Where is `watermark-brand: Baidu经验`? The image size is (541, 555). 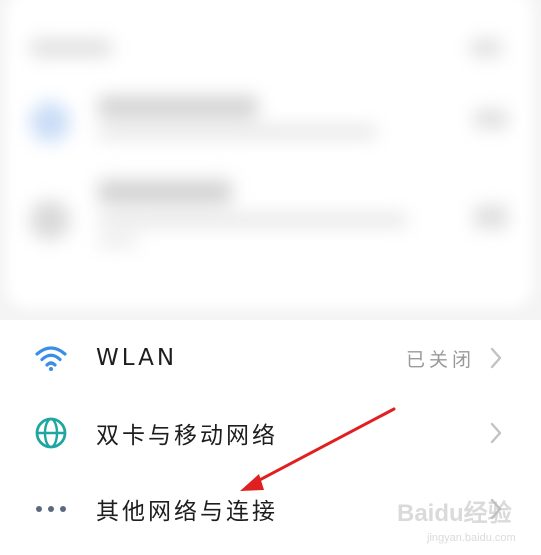 watermark-brand: Baidu经验 is located at coordinates (454, 513).